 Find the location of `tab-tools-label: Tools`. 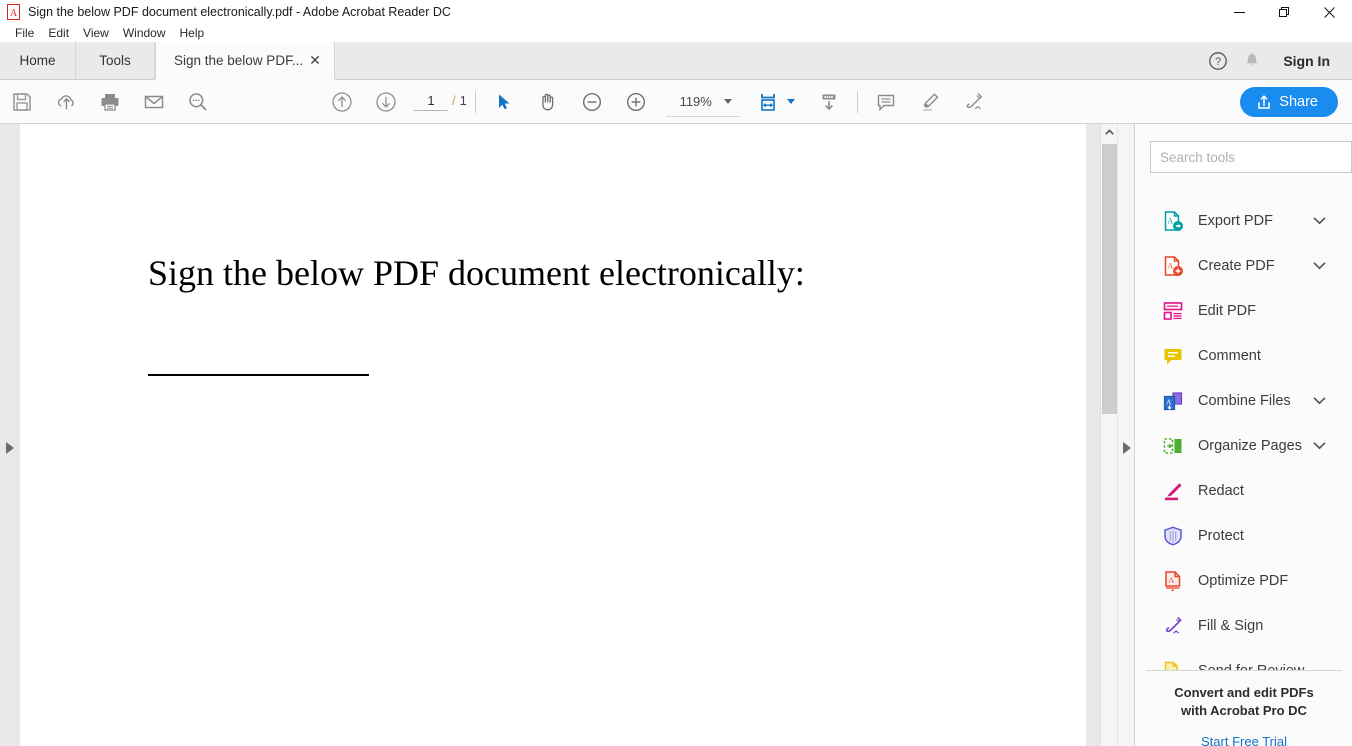

tab-tools-label: Tools is located at coordinates (115, 60).